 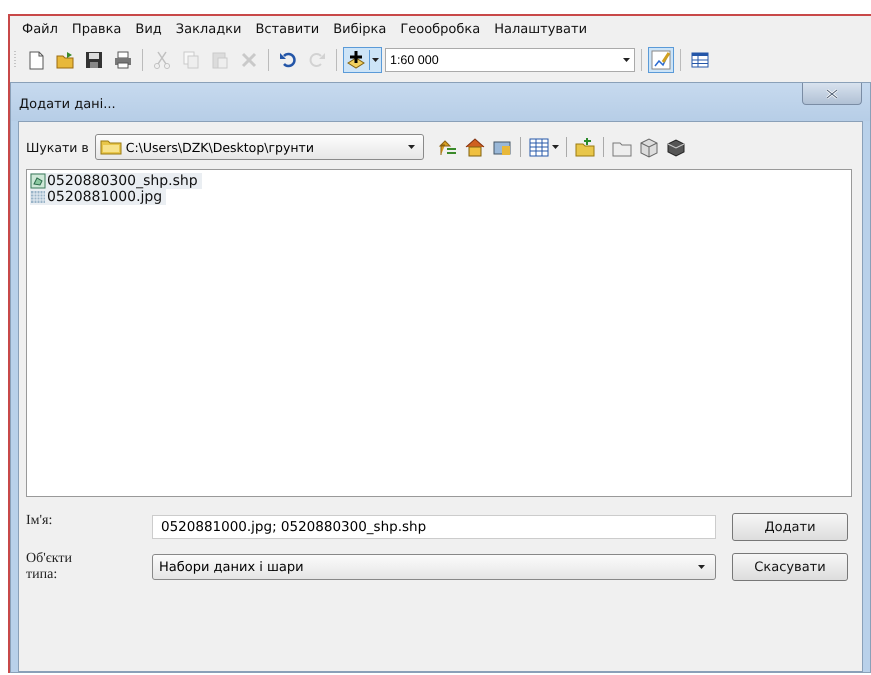 What do you see at coordinates (49, 567) in the screenshot?
I see `type-label: Об'єкти типа:` at bounding box center [49, 567].